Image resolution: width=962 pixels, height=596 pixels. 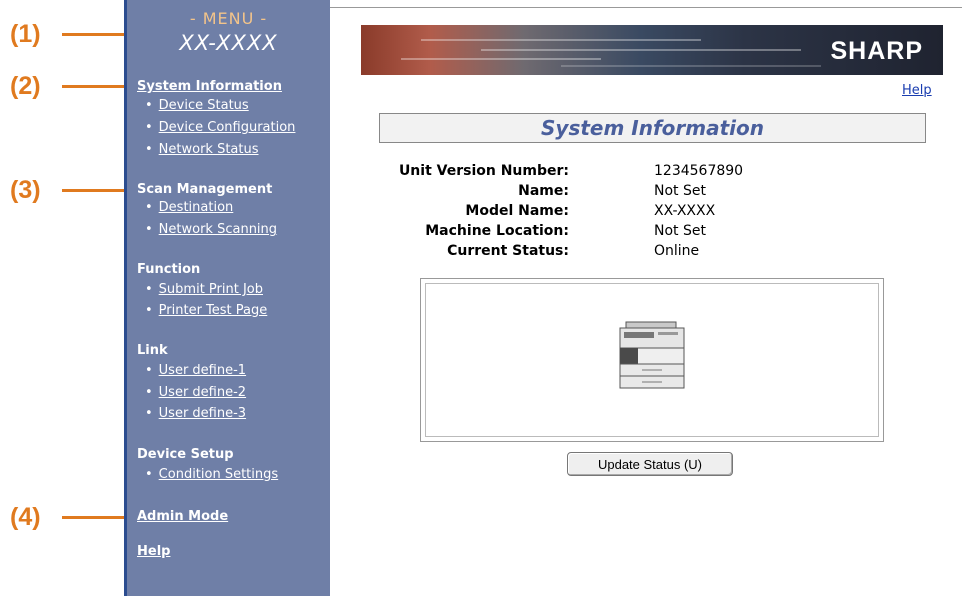 I want to click on sidebar-item-network-scanning: • Network Scanning, so click(x=211, y=229).